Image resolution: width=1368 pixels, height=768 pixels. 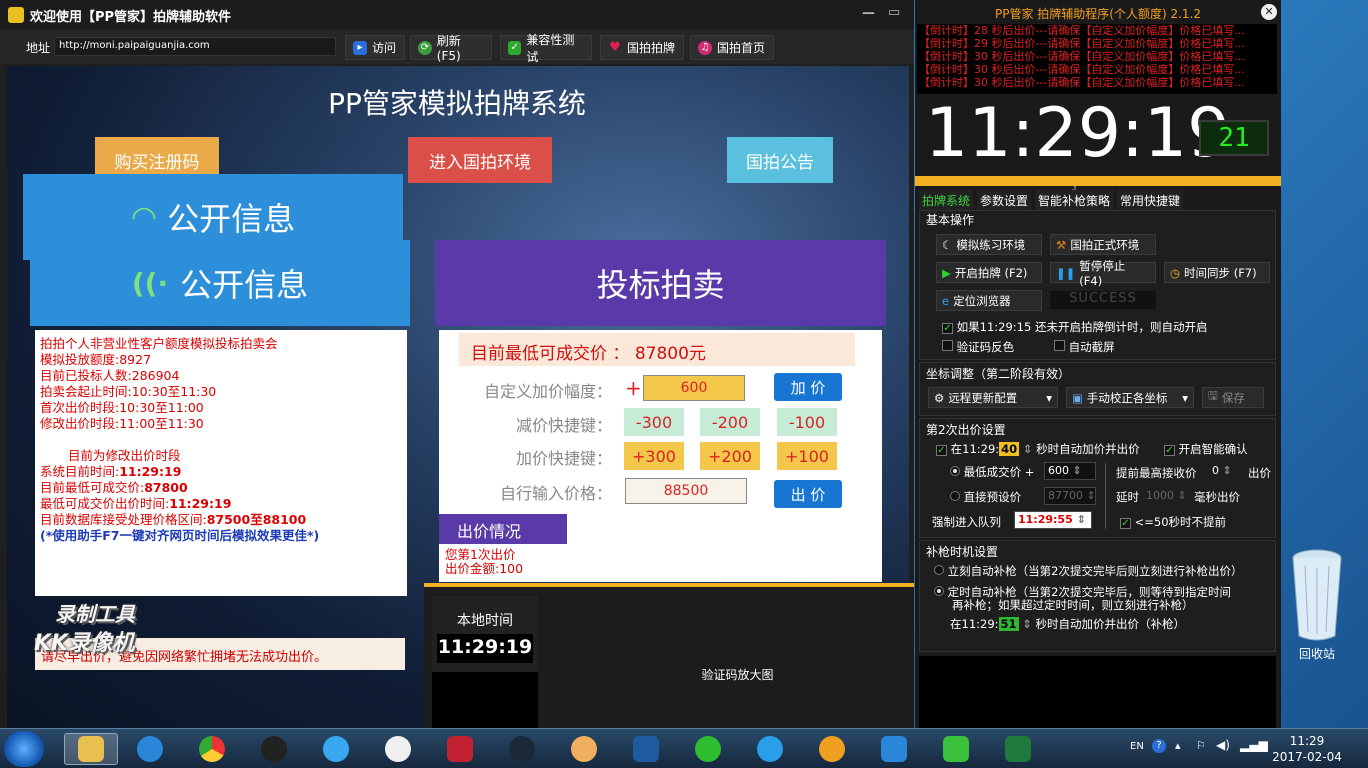 I want to click on taskbar-explorer, so click(x=91, y=749).